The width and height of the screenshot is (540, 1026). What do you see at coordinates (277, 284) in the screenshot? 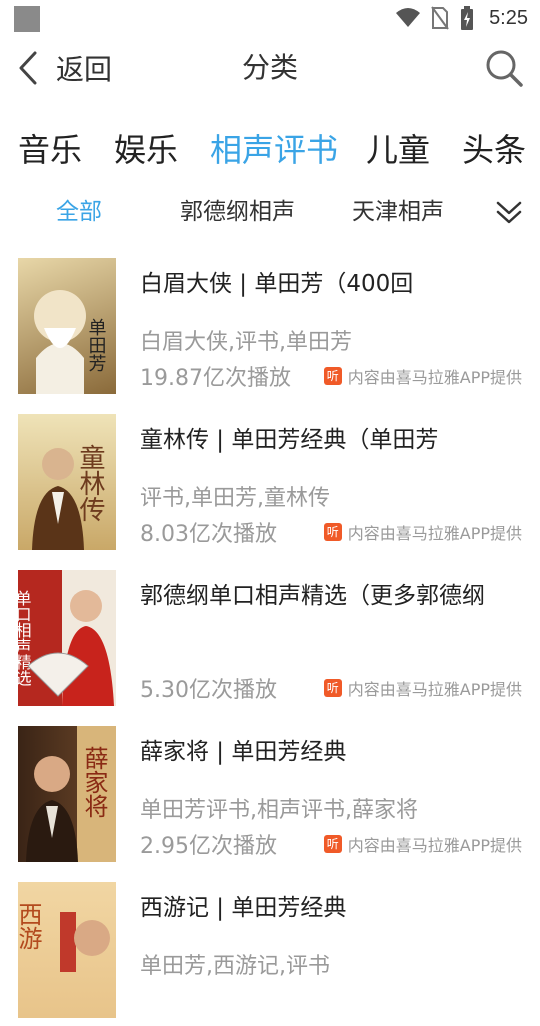
I see `album-title: 白眉大侠 | 单田芳（400回` at bounding box center [277, 284].